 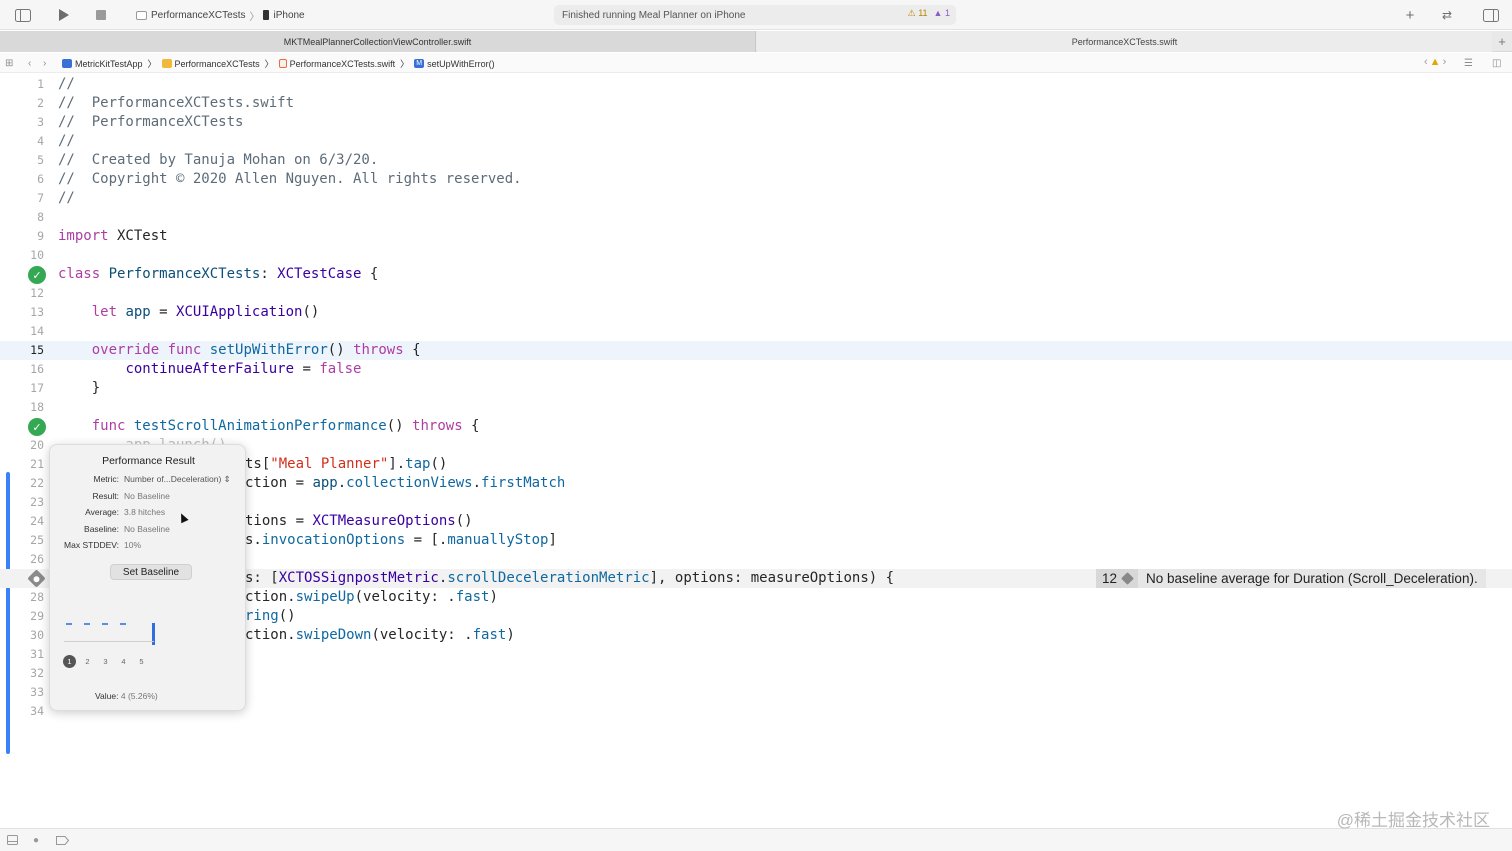 I want to click on issue-icon: ▲, so click(x=938, y=13).